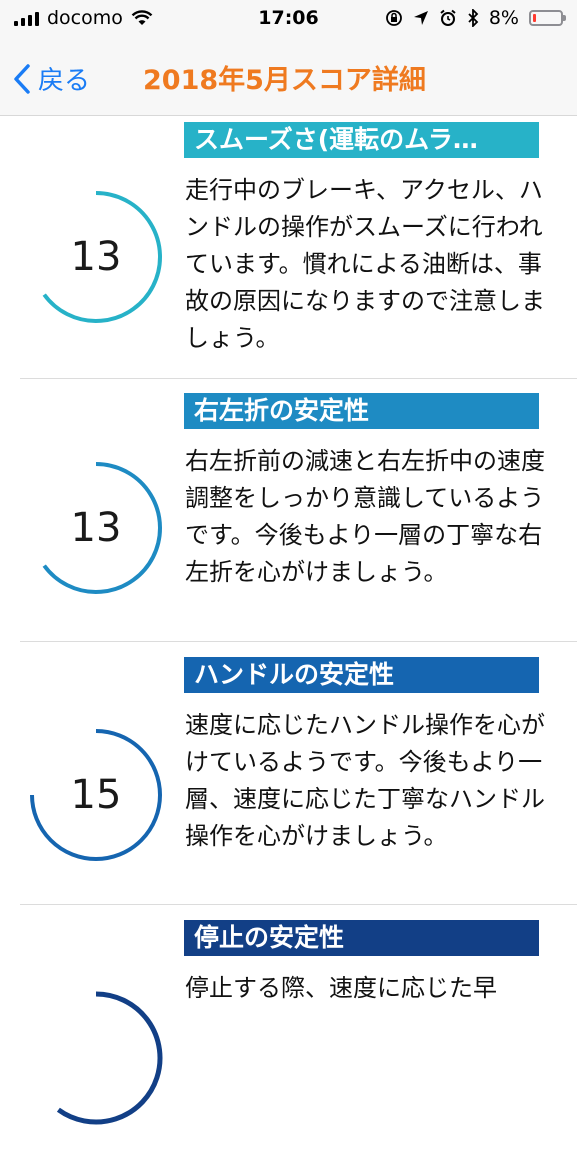 The height and width of the screenshot is (1167, 577). I want to click on item-heading: 停止の安定性, so click(361, 938).